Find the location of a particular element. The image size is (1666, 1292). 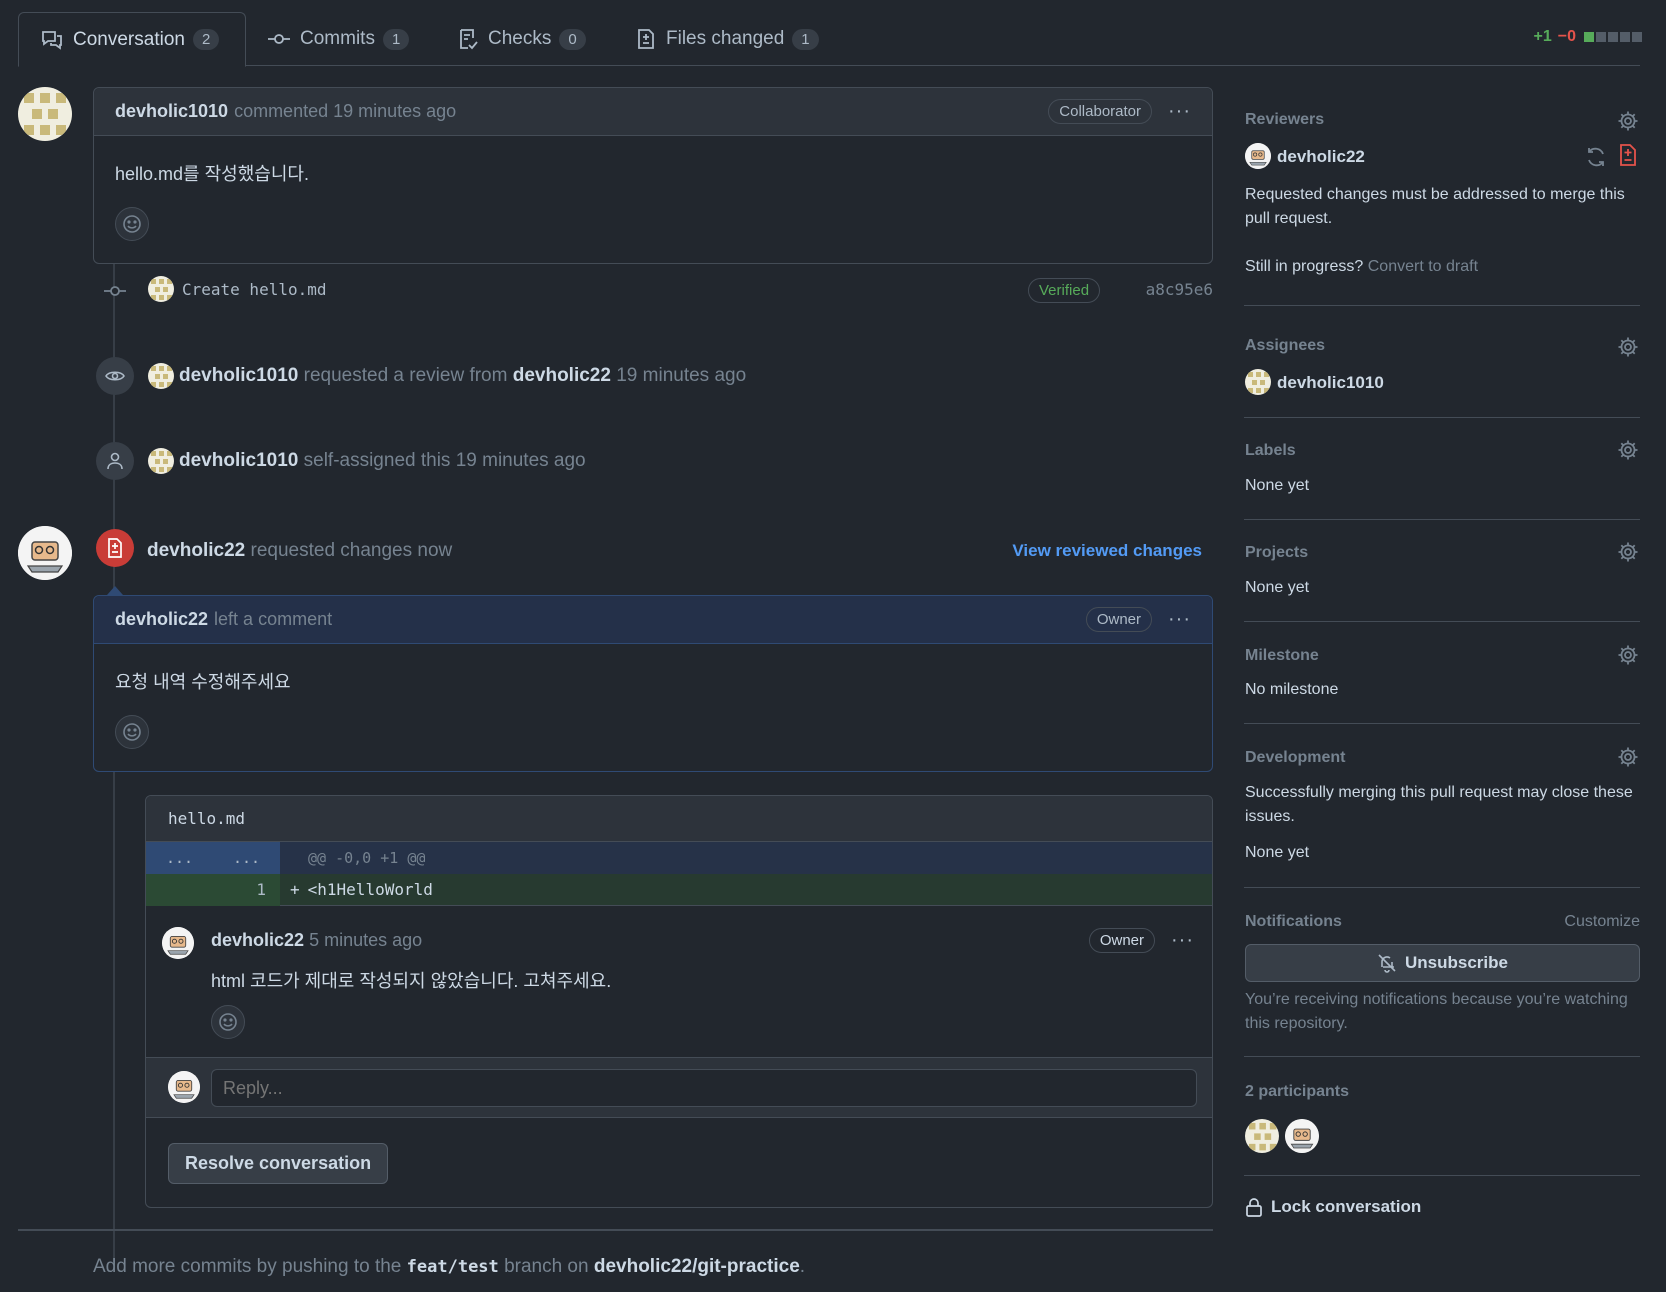

tab-conversation-count: 2 is located at coordinates (206, 39).